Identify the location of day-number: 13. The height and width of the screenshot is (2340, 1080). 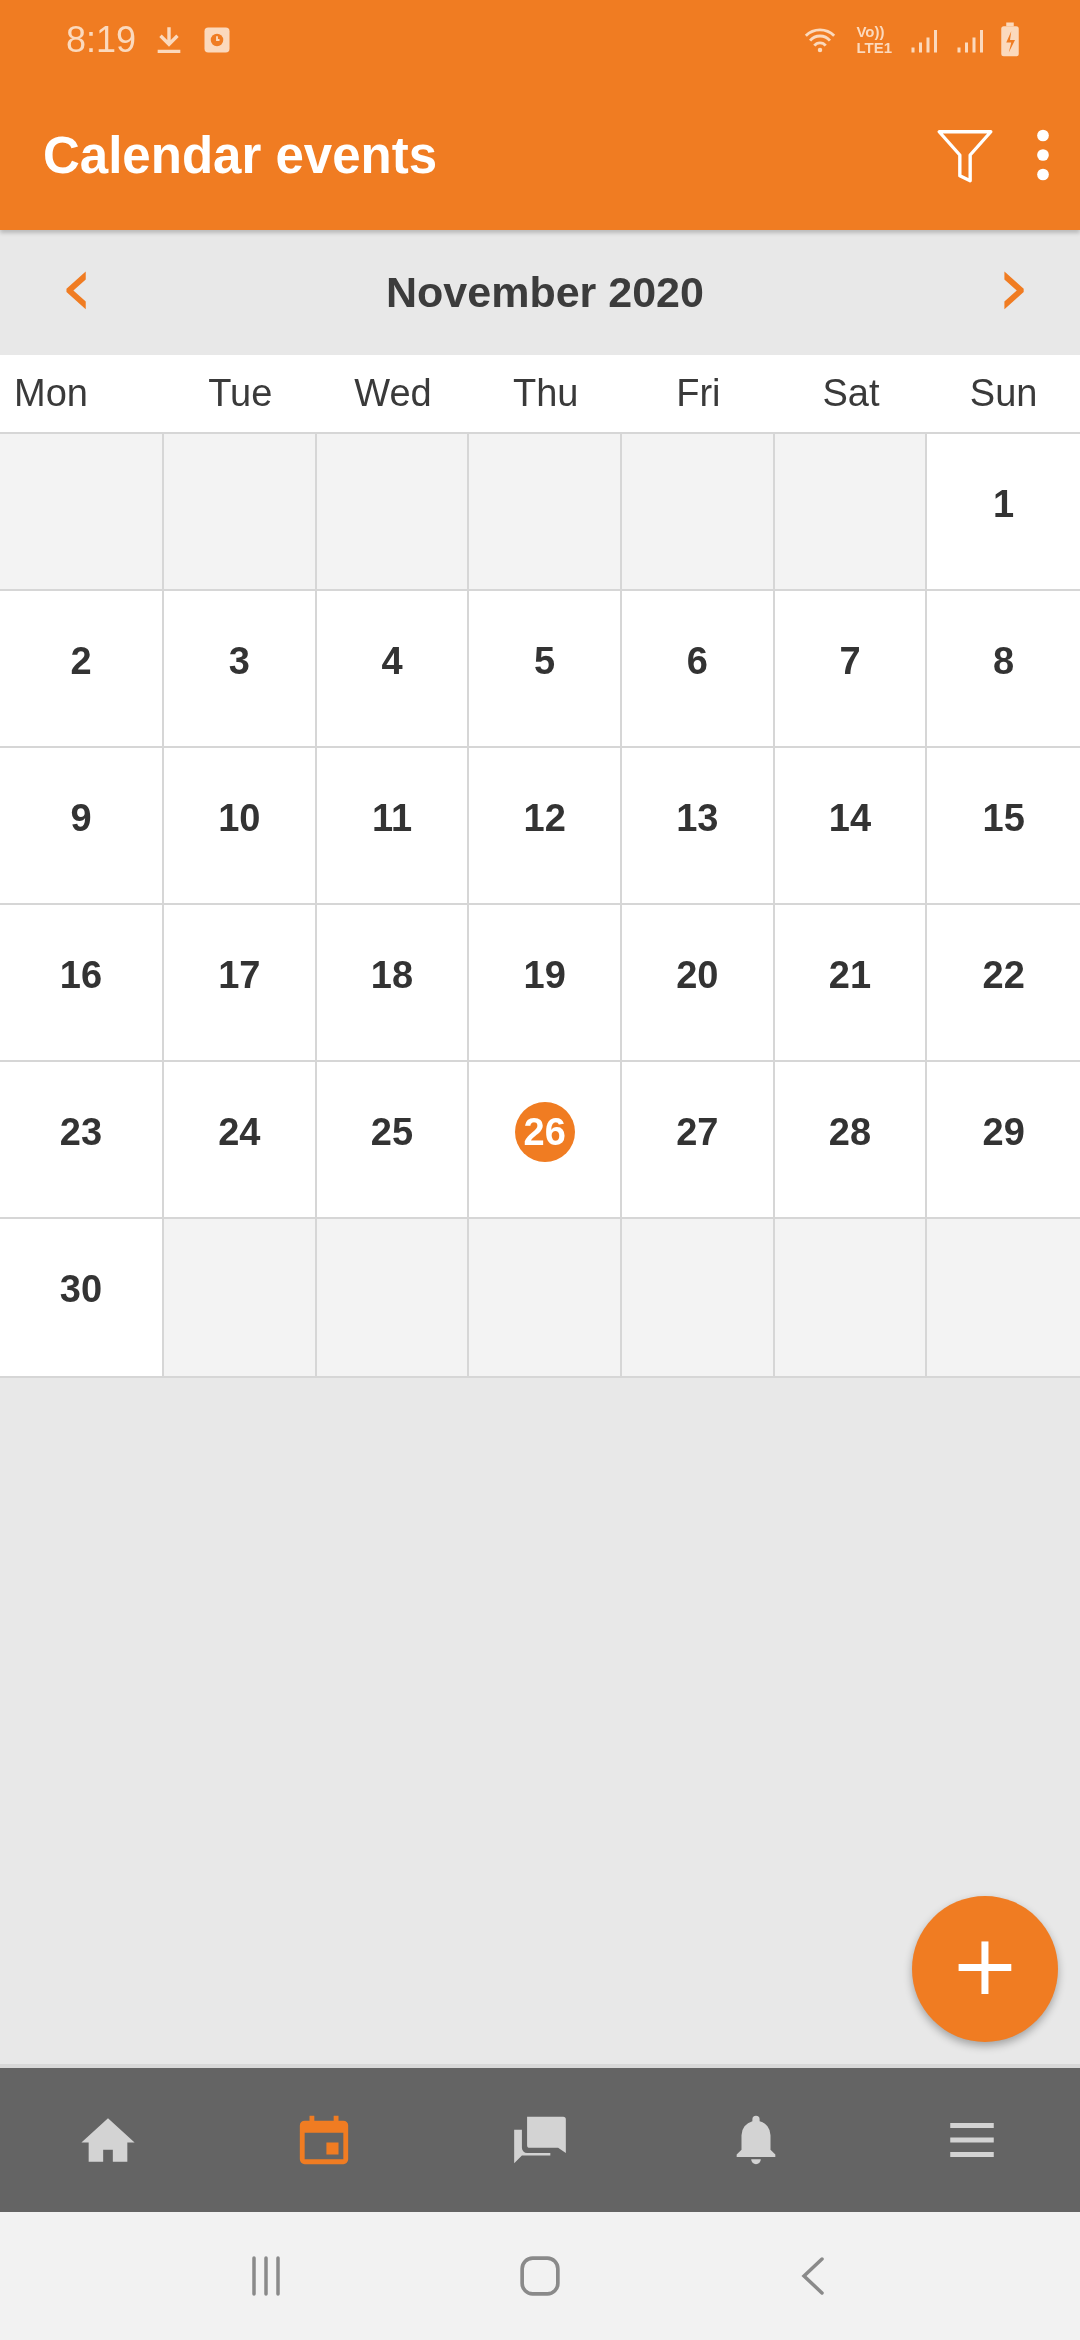
(697, 818).